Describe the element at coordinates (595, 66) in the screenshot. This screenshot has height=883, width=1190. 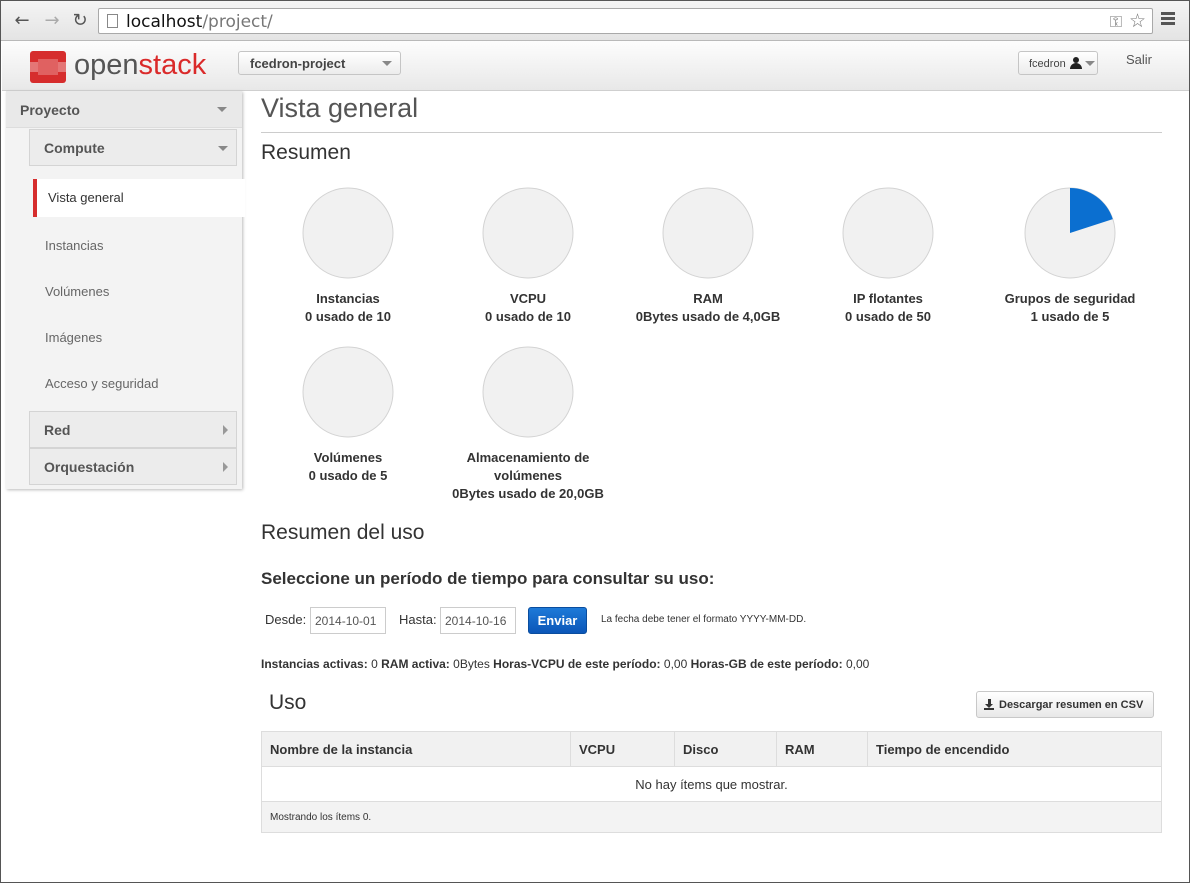
I see `app-header: openstack fcedron-project fcedron Salir` at that location.